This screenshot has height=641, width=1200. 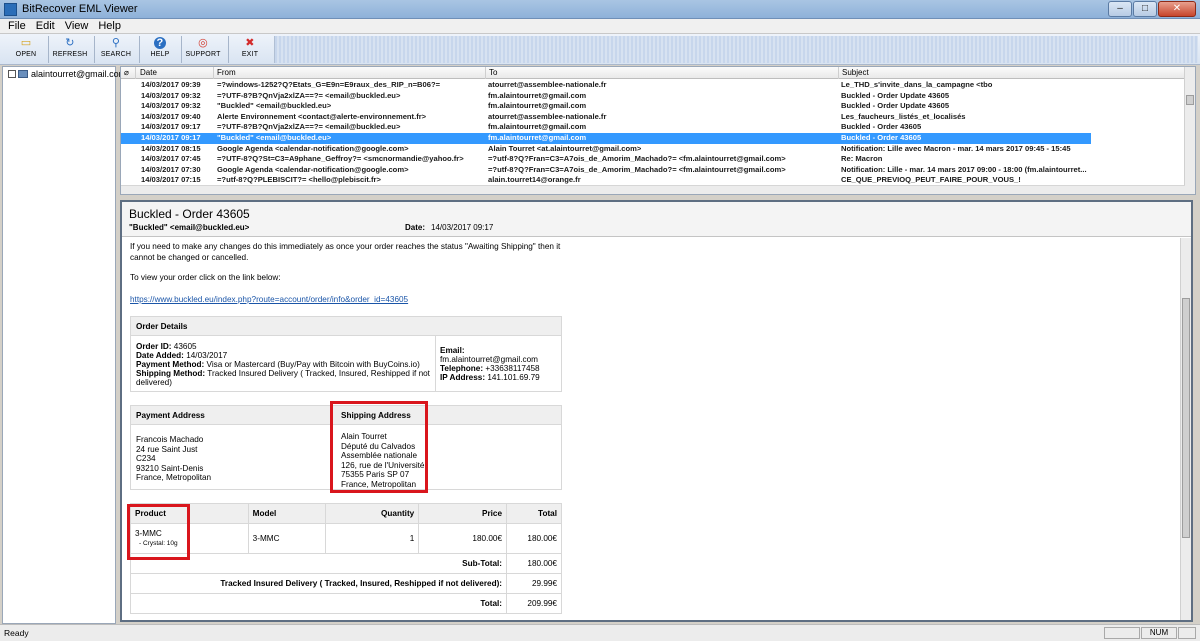 I want to click on to-column-header: To, so click(x=662, y=73).